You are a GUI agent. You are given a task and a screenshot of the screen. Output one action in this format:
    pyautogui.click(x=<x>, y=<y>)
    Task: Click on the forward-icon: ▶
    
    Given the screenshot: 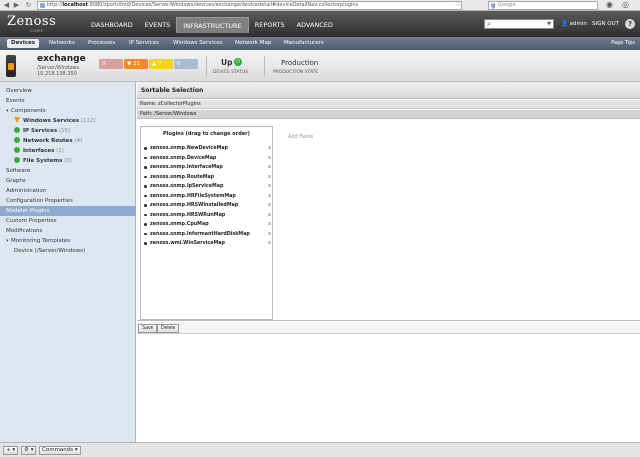 What is the action you would take?
    pyautogui.click(x=16, y=5)
    